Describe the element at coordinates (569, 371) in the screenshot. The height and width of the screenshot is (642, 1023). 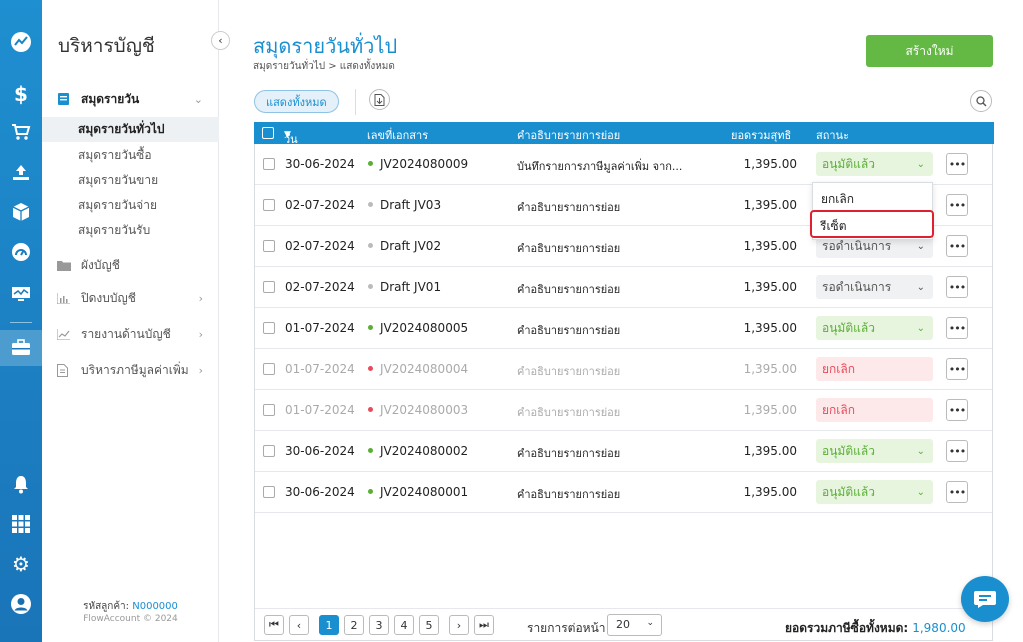
I see `row-desc: คำอธิบายรายการย่อย` at that location.